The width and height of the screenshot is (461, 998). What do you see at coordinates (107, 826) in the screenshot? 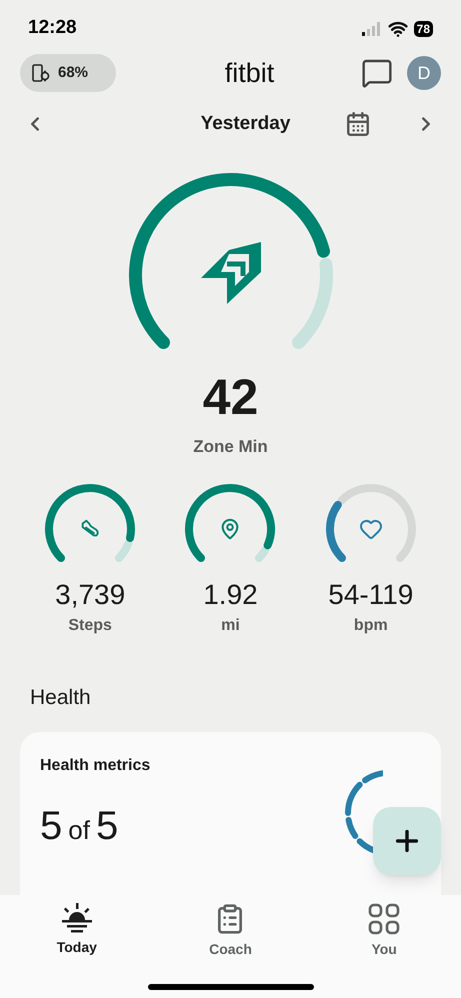
I see `metrics-total: 5` at bounding box center [107, 826].